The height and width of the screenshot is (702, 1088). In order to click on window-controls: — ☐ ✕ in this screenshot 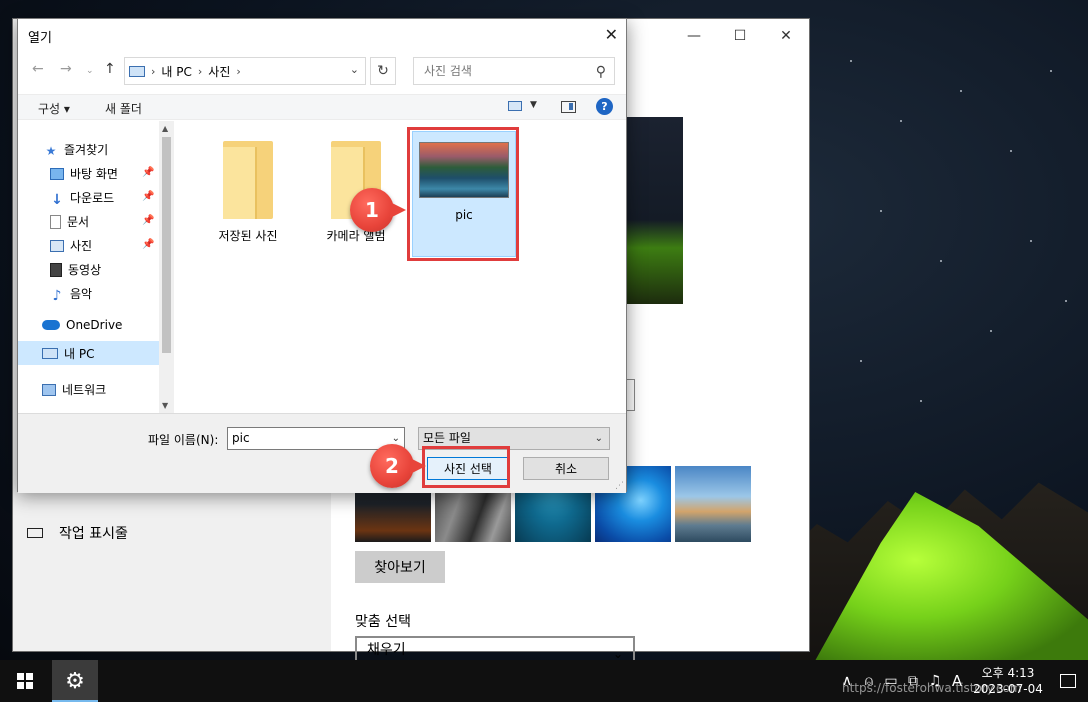, I will do `click(740, 36)`.